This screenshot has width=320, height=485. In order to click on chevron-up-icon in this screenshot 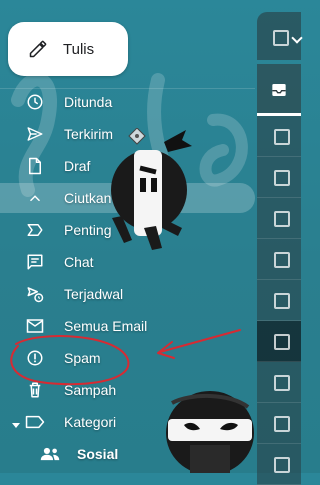, I will do `click(35, 198)`.